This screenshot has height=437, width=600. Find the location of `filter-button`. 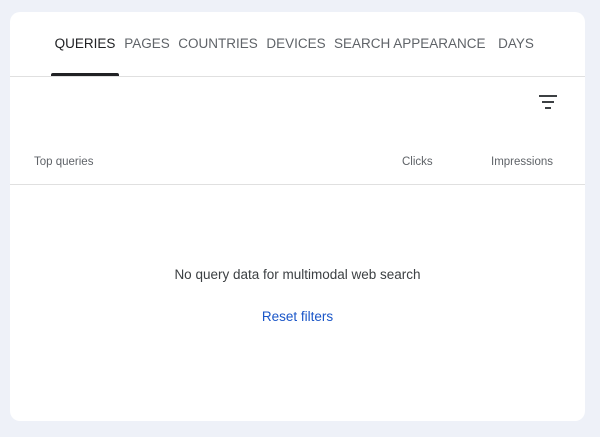

filter-button is located at coordinates (548, 102).